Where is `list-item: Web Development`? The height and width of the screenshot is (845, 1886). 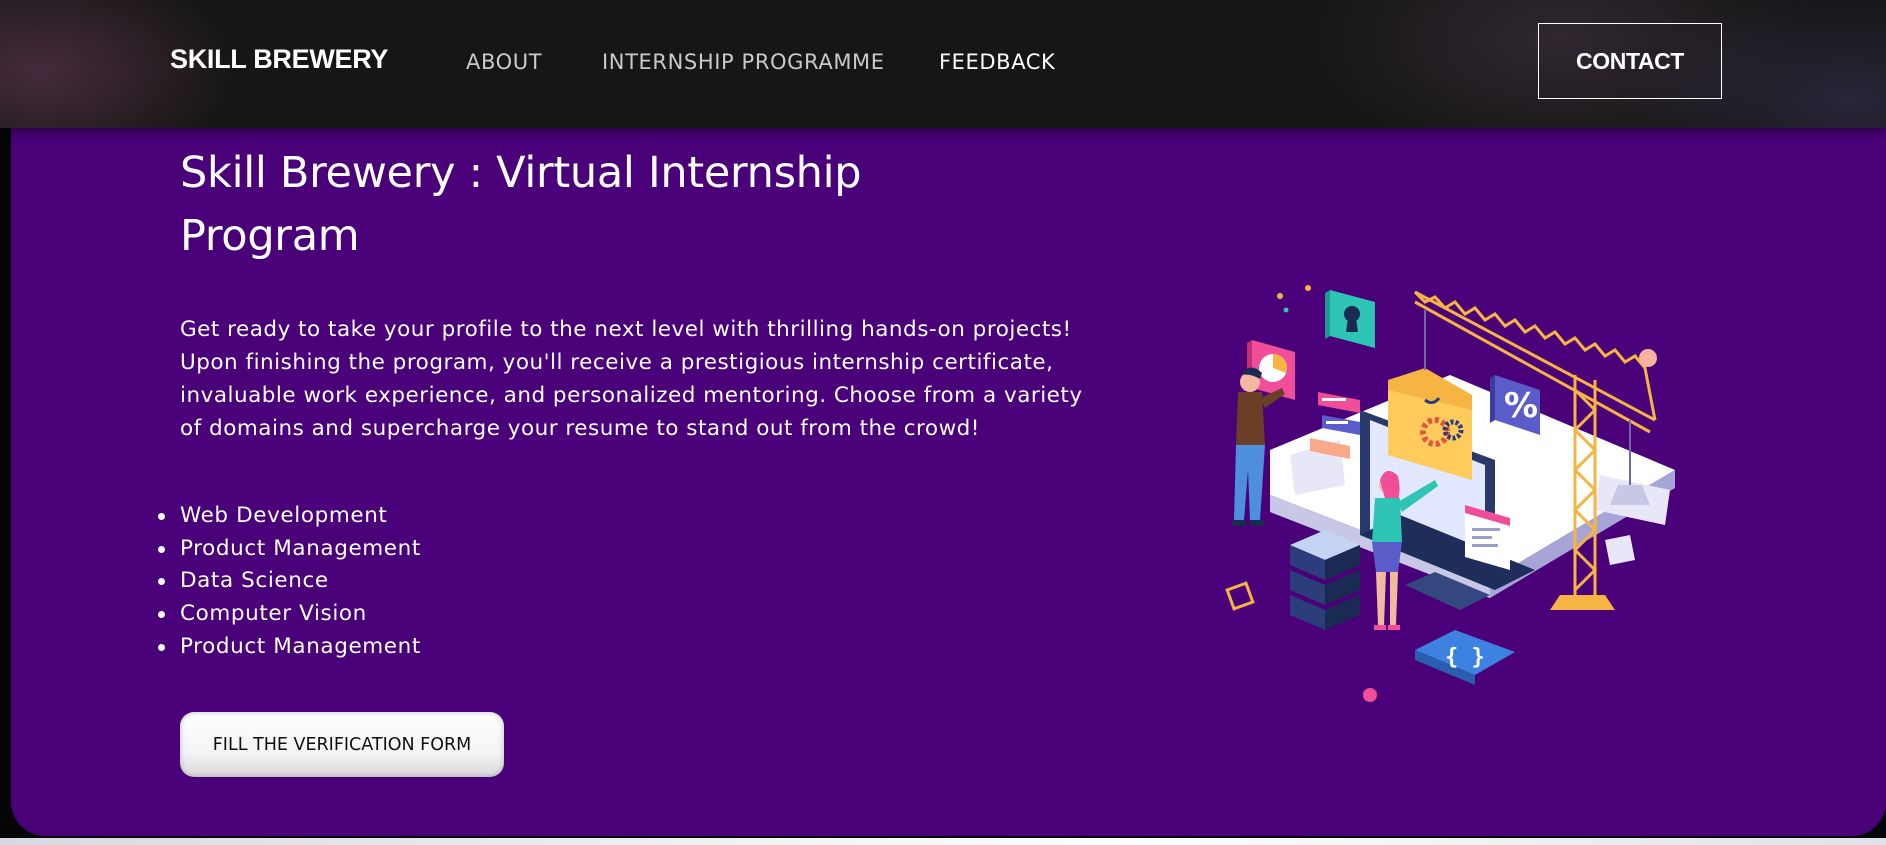
list-item: Web Development is located at coordinates (289, 516).